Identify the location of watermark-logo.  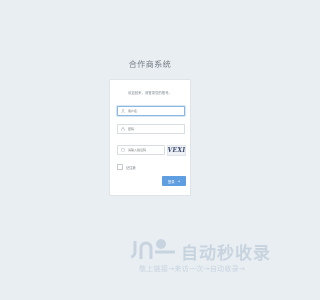
(153, 249).